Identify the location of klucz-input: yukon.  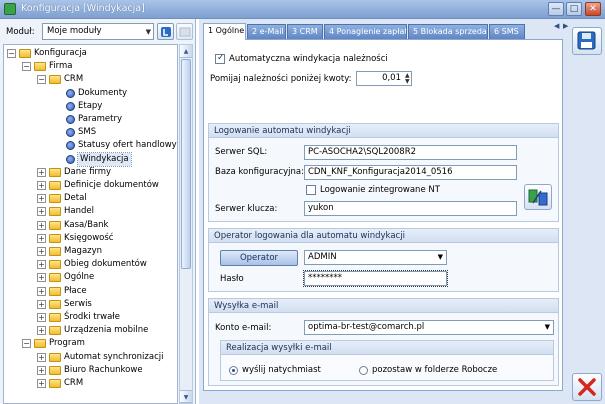
(410, 208).